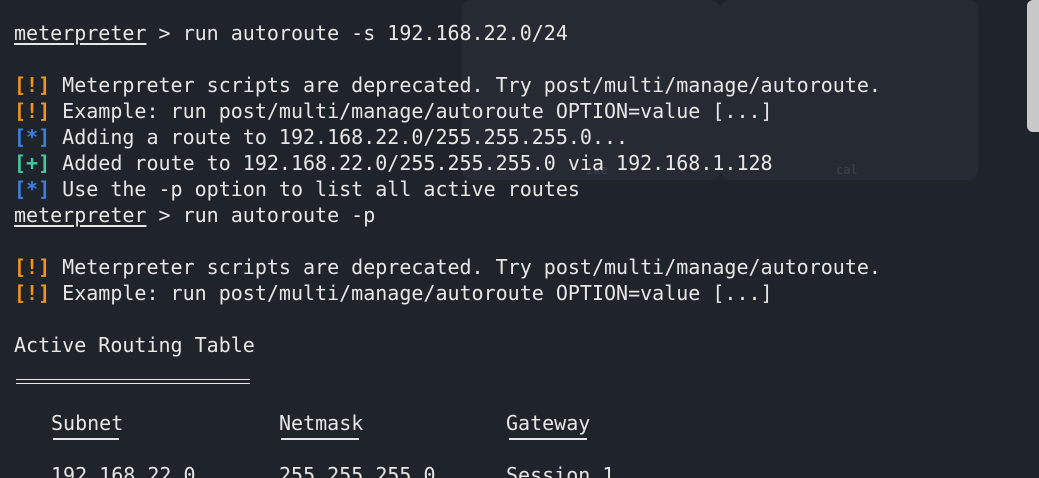 The height and width of the screenshot is (478, 1039). I want to click on table-title: Active Routing Table, so click(134, 345).